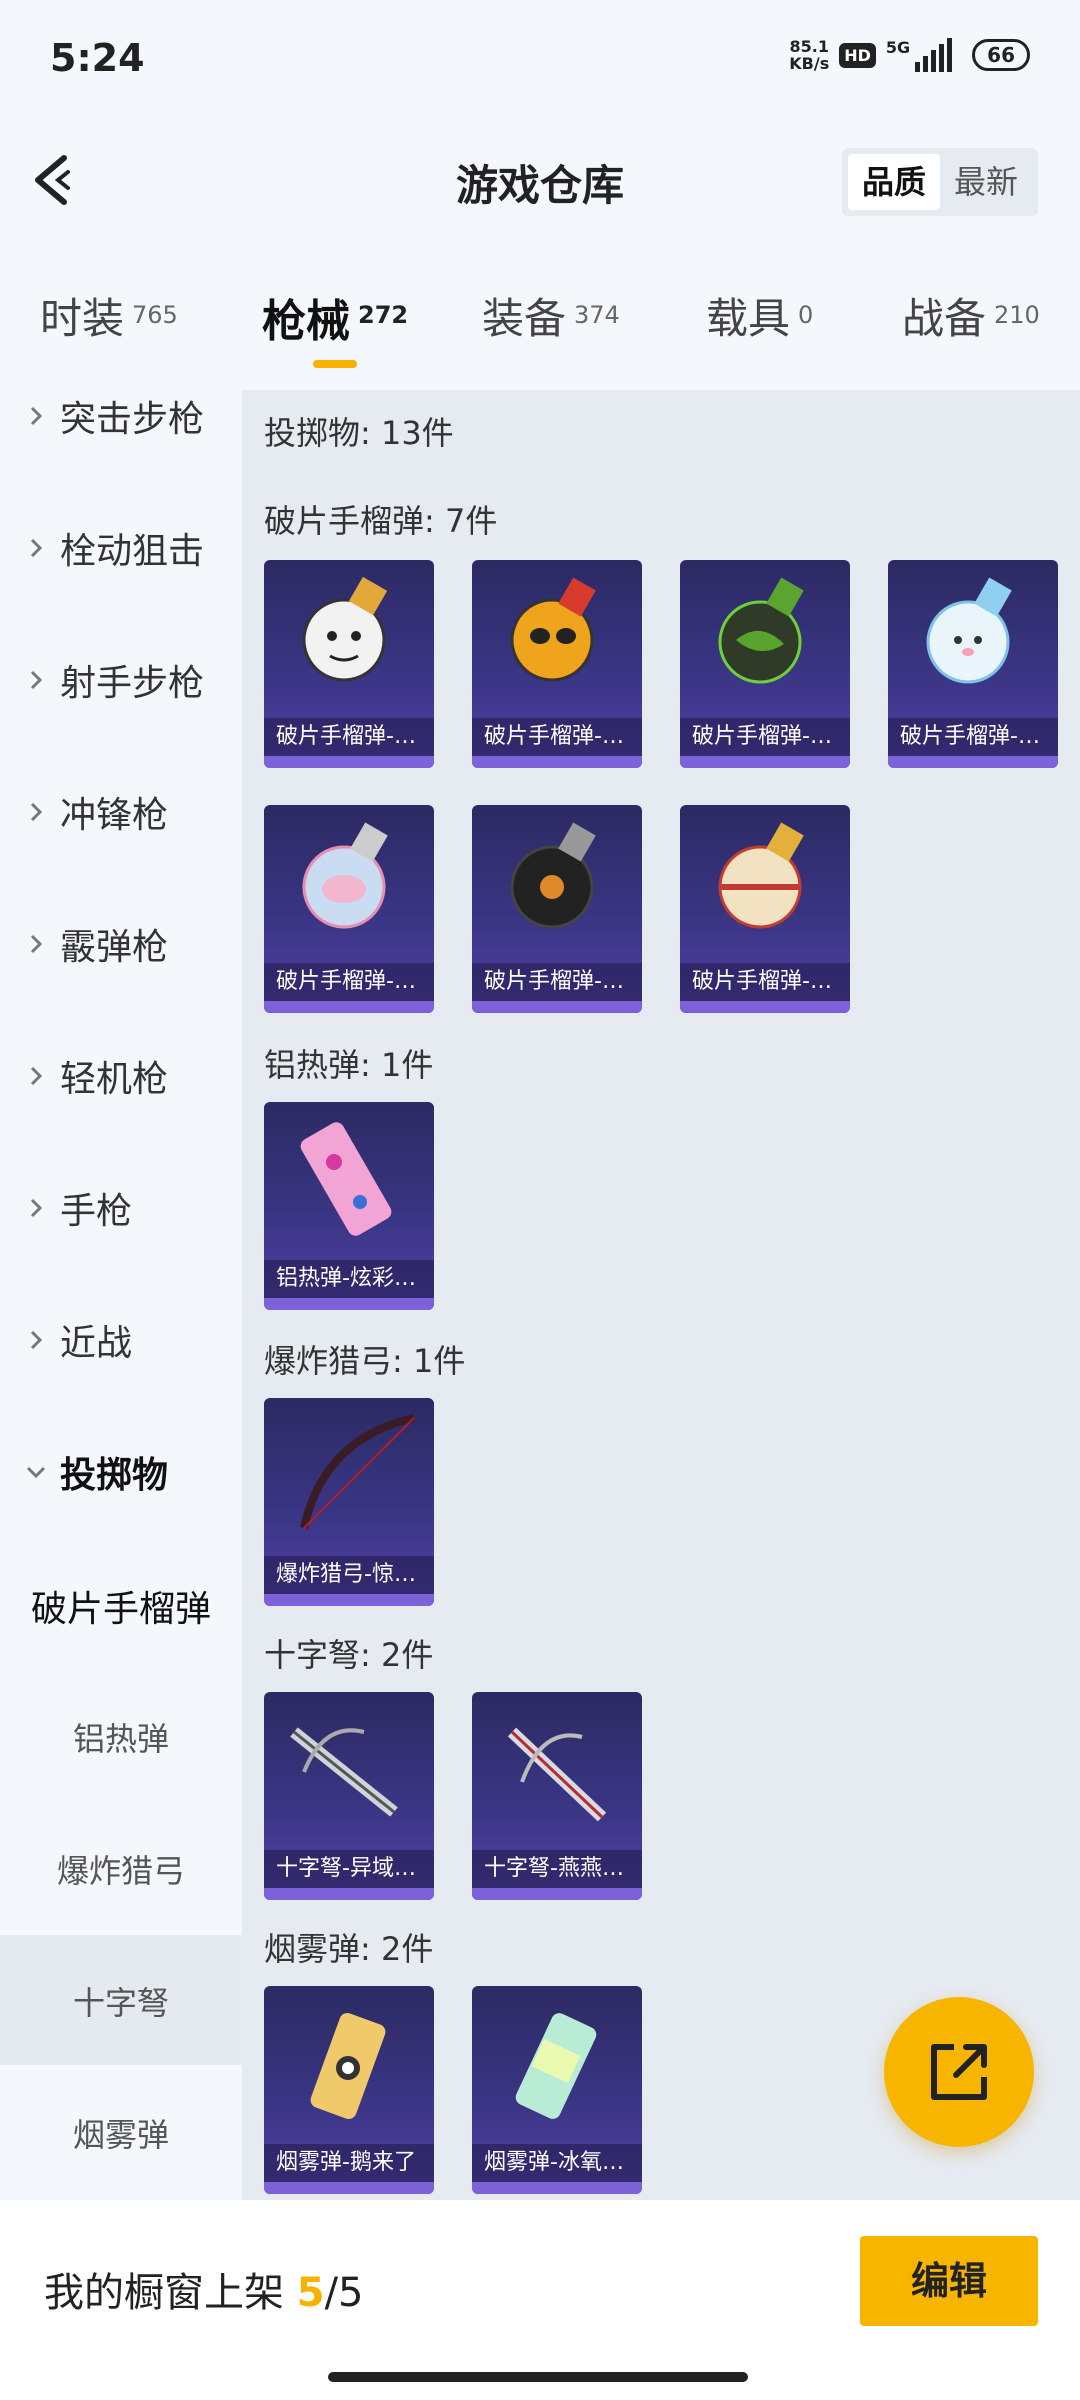  I want to click on bow-skin-icon, so click(357, 1471).